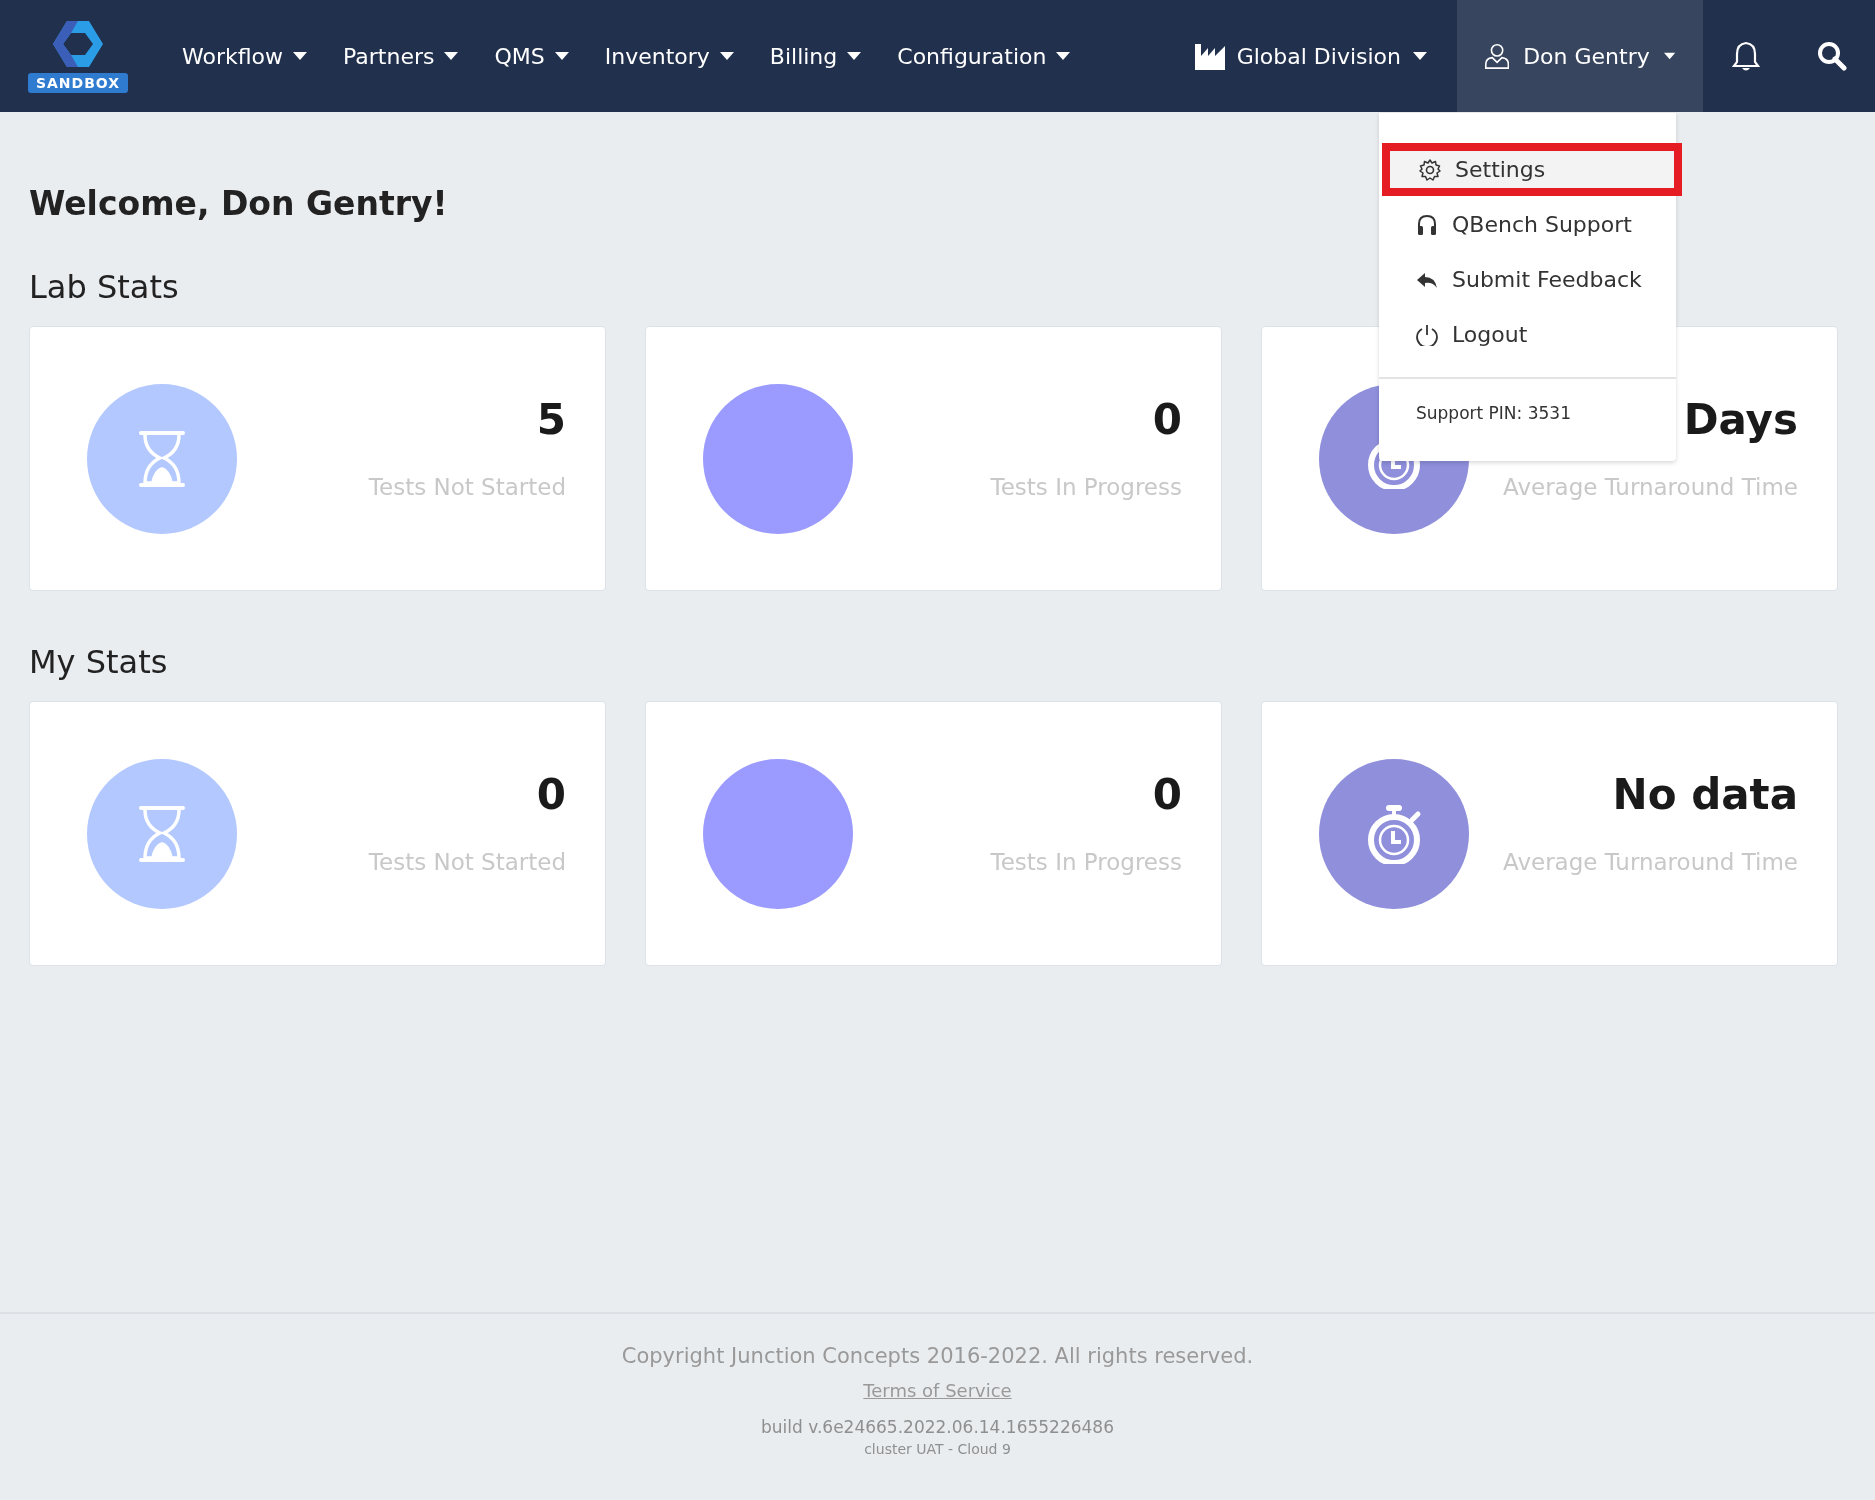 The width and height of the screenshot is (1875, 1500). I want to click on stat-value: No data, so click(1705, 794).